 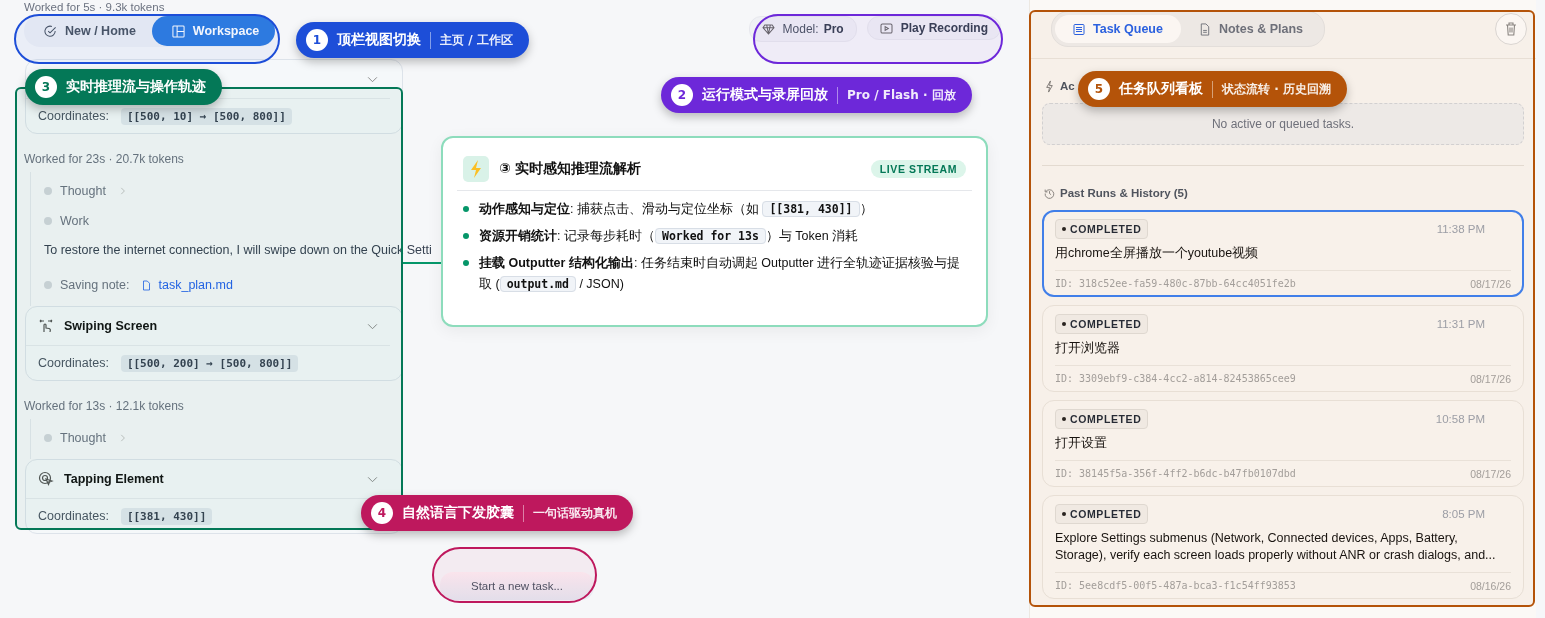 What do you see at coordinates (412, 40) in the screenshot?
I see `callout-label: 1 顶栏视图切换 主页 / 工作区` at bounding box center [412, 40].